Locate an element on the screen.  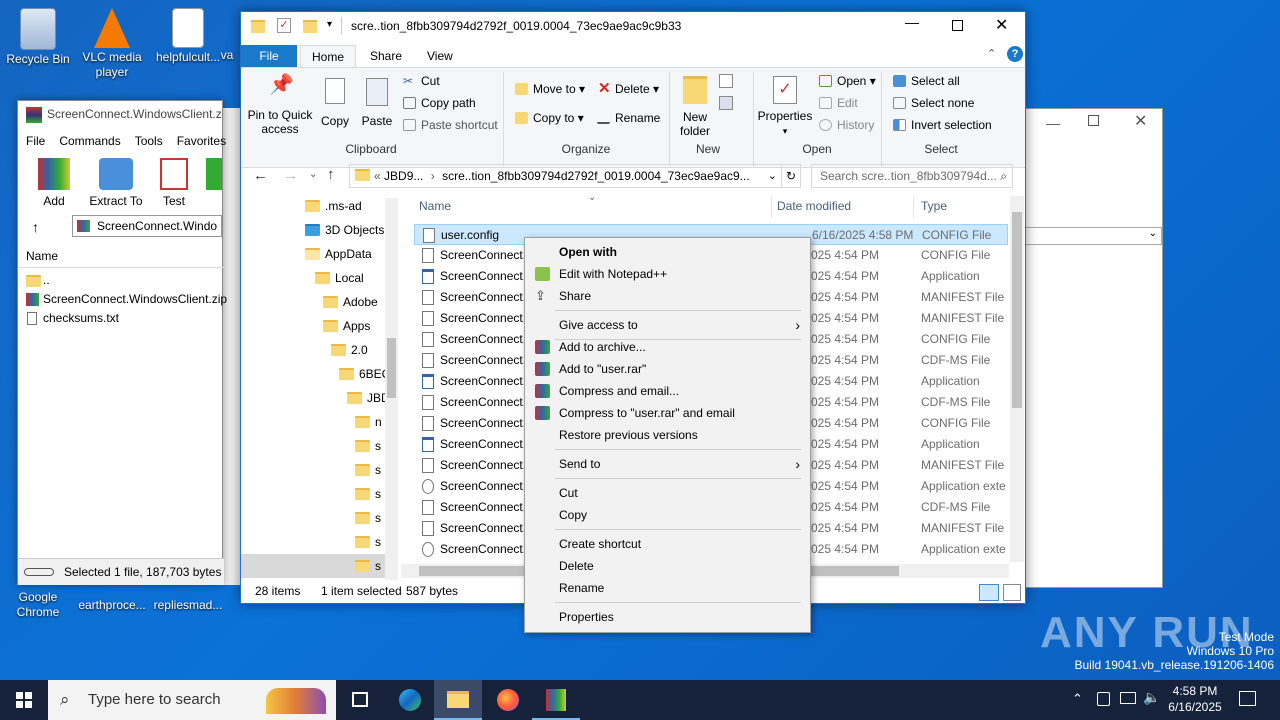
invert-selection-button: Invert selection is located at coordinates (941, 125).